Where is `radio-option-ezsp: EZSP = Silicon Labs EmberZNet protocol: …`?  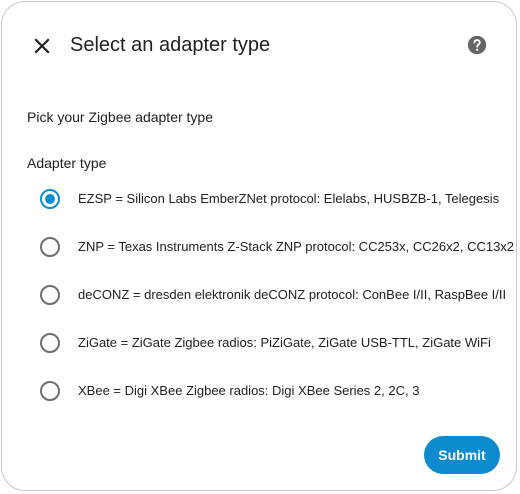
radio-option-ezsp: EZSP = Silicon Labs EmberZNet protocol: … is located at coordinates (259, 199).